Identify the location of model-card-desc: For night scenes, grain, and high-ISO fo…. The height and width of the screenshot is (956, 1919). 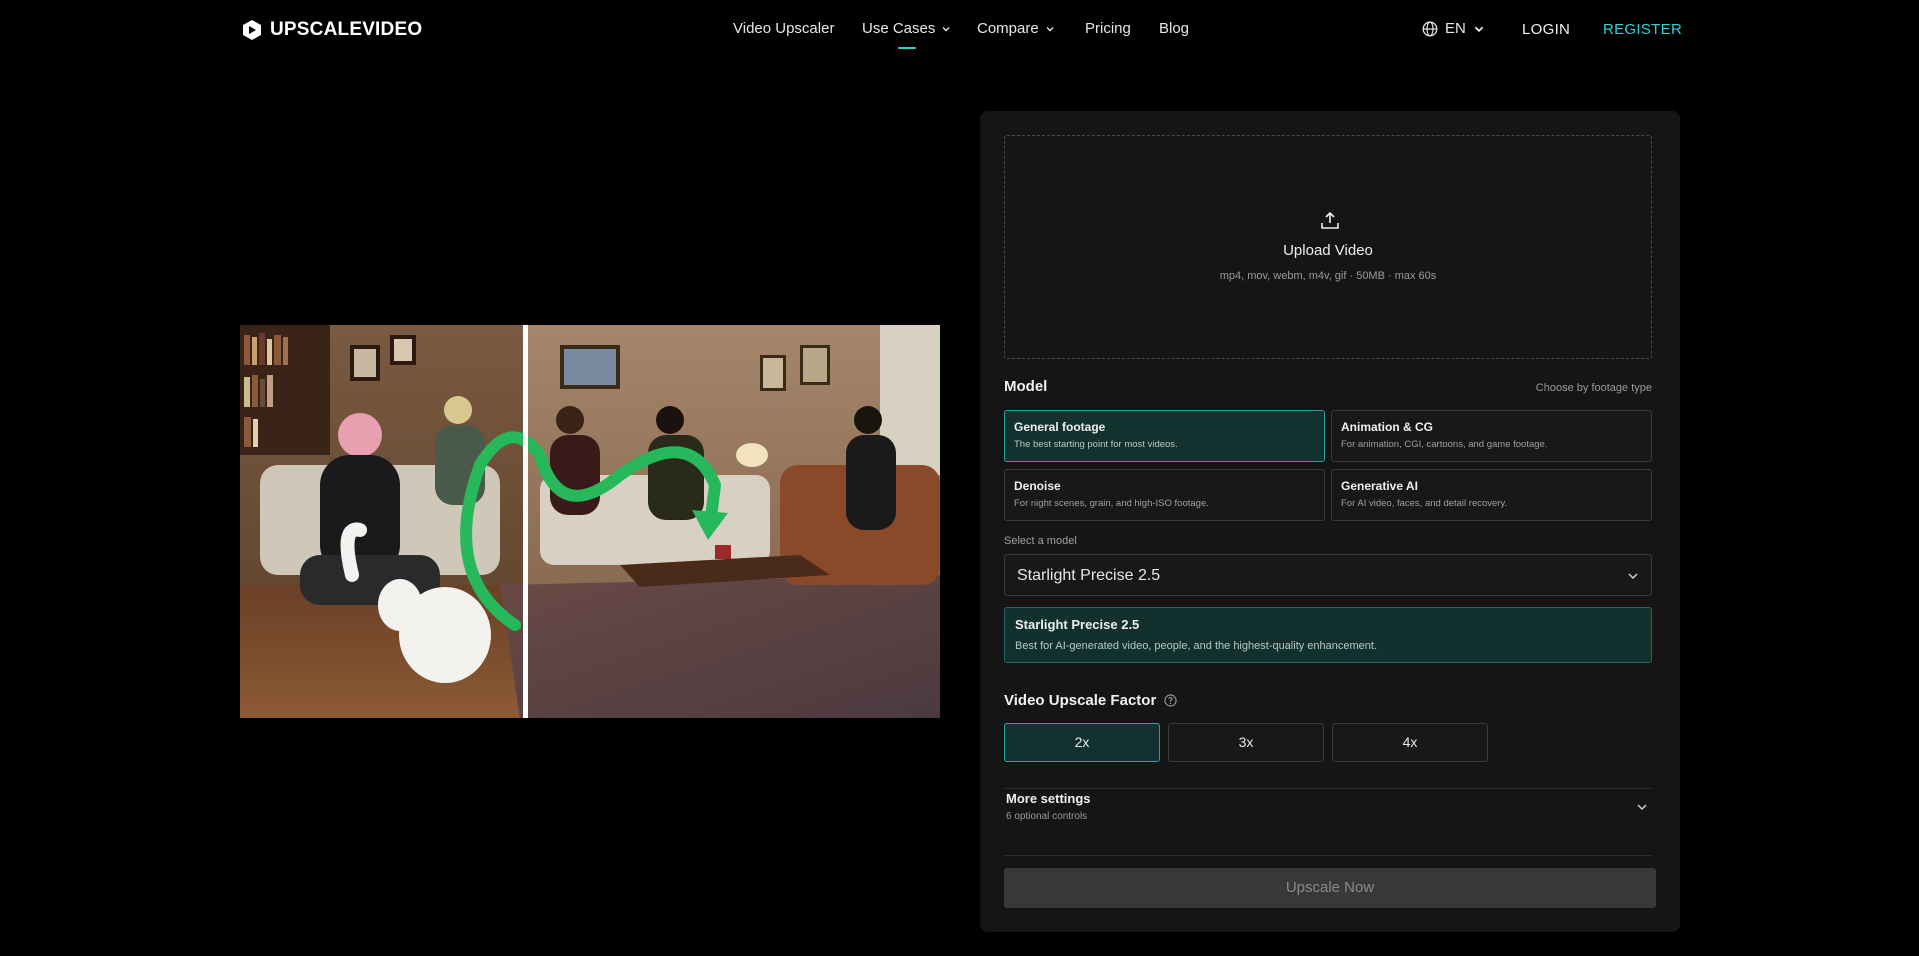
(1111, 503).